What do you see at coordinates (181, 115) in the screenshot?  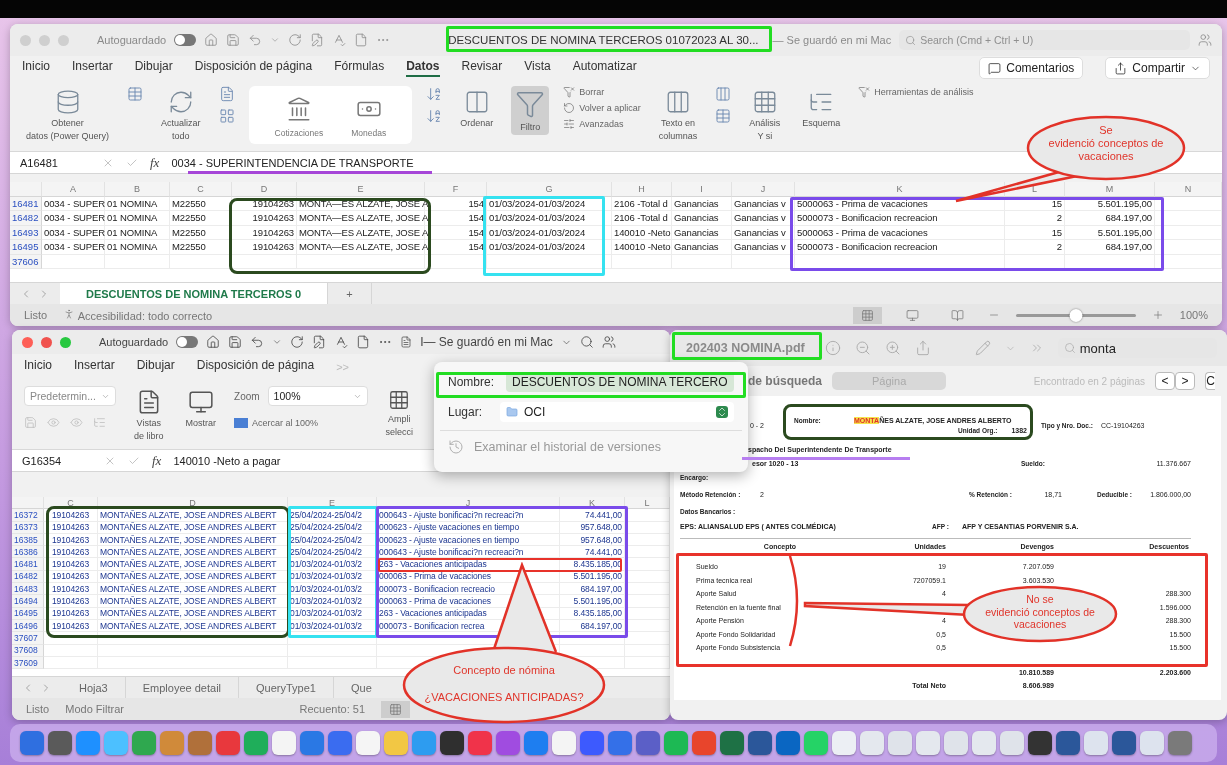 I see `ribbon-button: Actualizar todo` at bounding box center [181, 115].